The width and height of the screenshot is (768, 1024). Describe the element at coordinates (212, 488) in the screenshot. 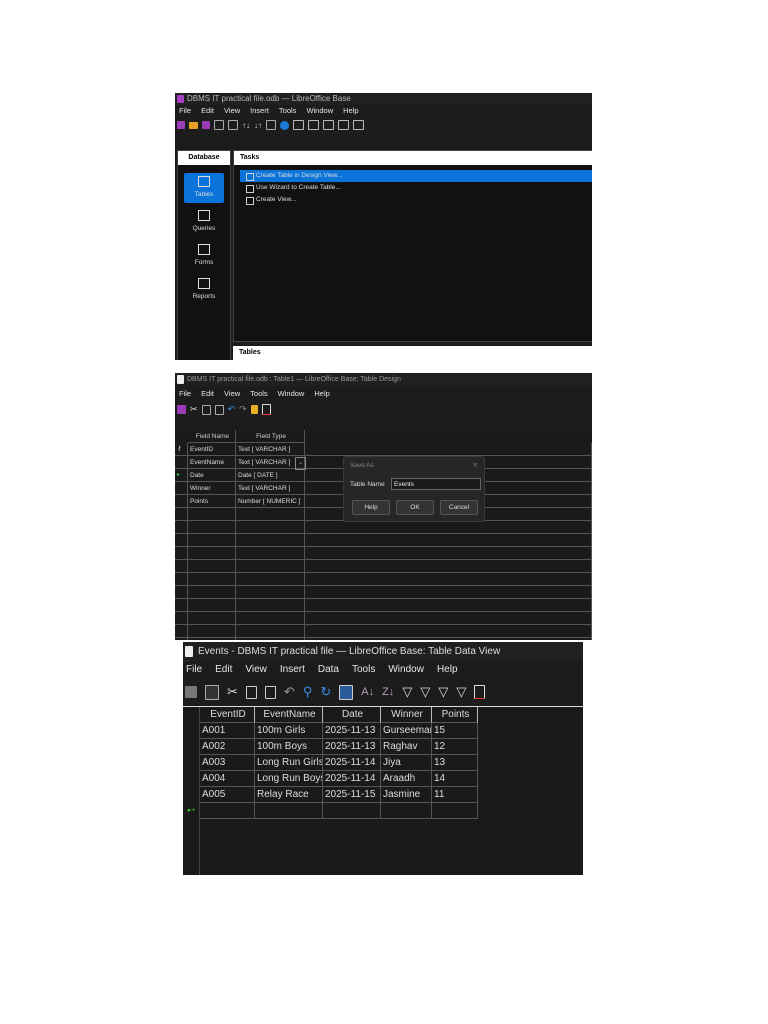

I see `field-name-cell: Winner` at that location.